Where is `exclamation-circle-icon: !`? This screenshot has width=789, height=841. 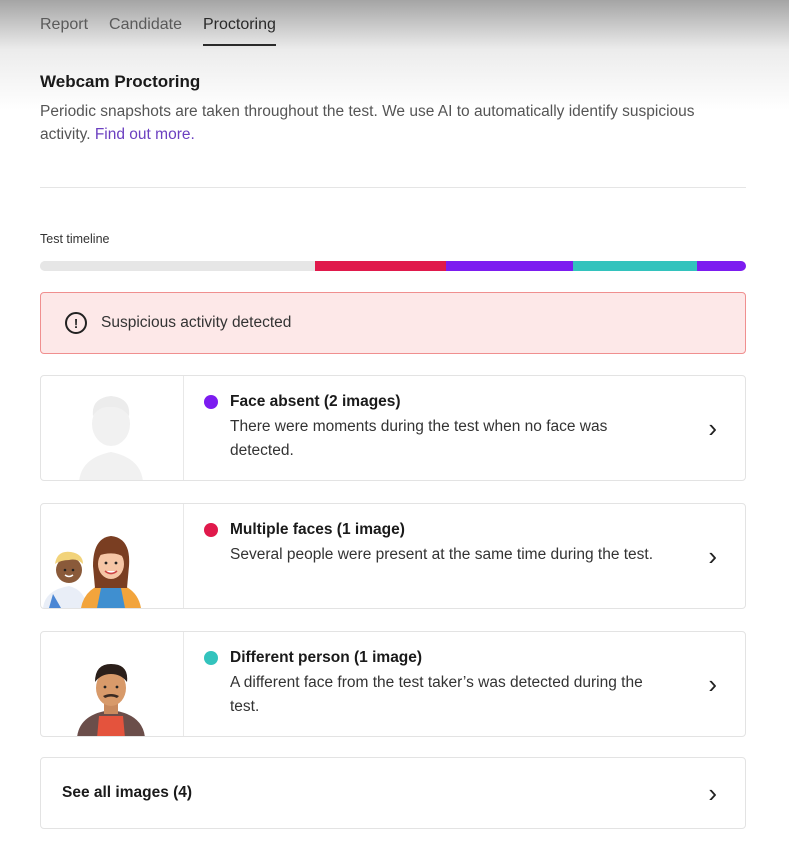 exclamation-circle-icon: ! is located at coordinates (76, 323).